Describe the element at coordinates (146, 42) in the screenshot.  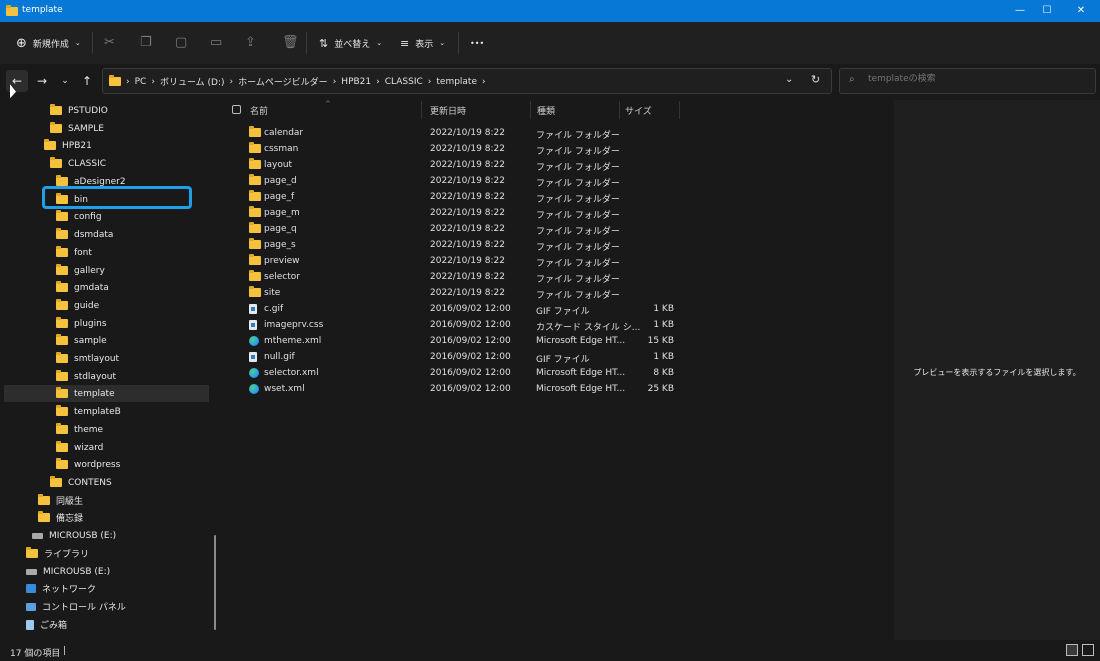
I see `copy-icon: ❐` at that location.